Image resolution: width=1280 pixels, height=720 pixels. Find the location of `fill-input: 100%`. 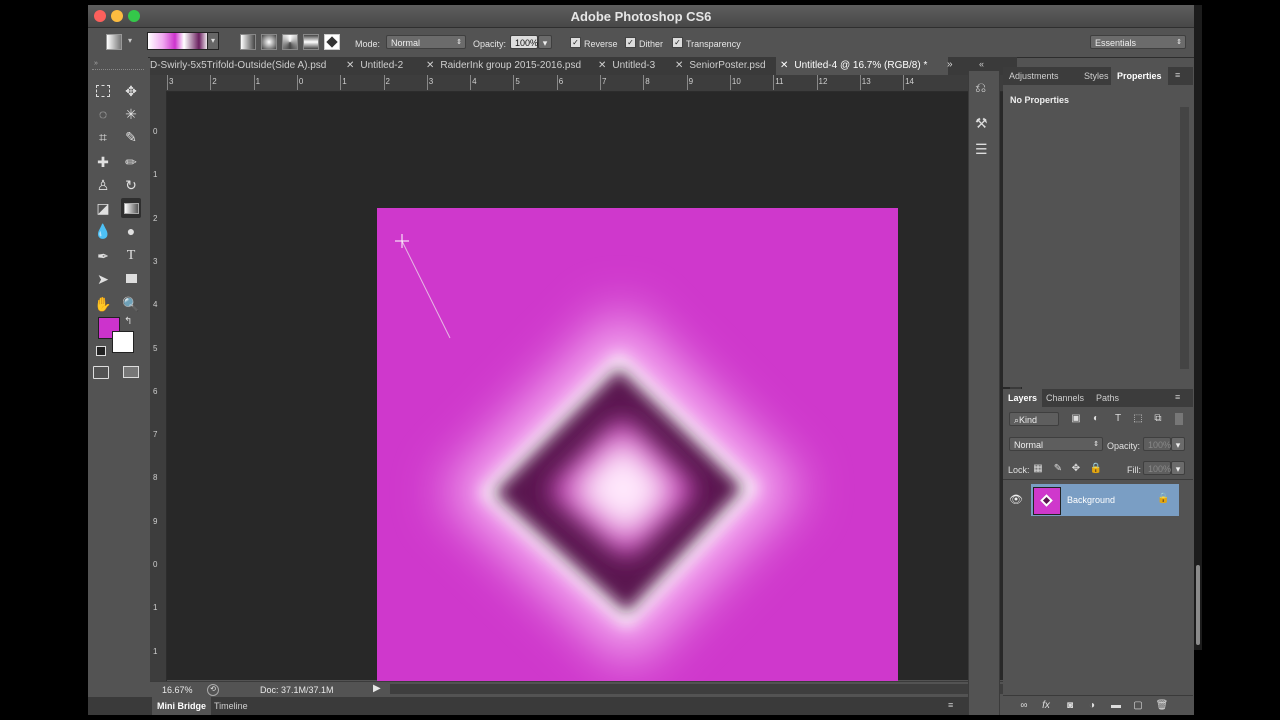

fill-input: 100% is located at coordinates (1157, 468).